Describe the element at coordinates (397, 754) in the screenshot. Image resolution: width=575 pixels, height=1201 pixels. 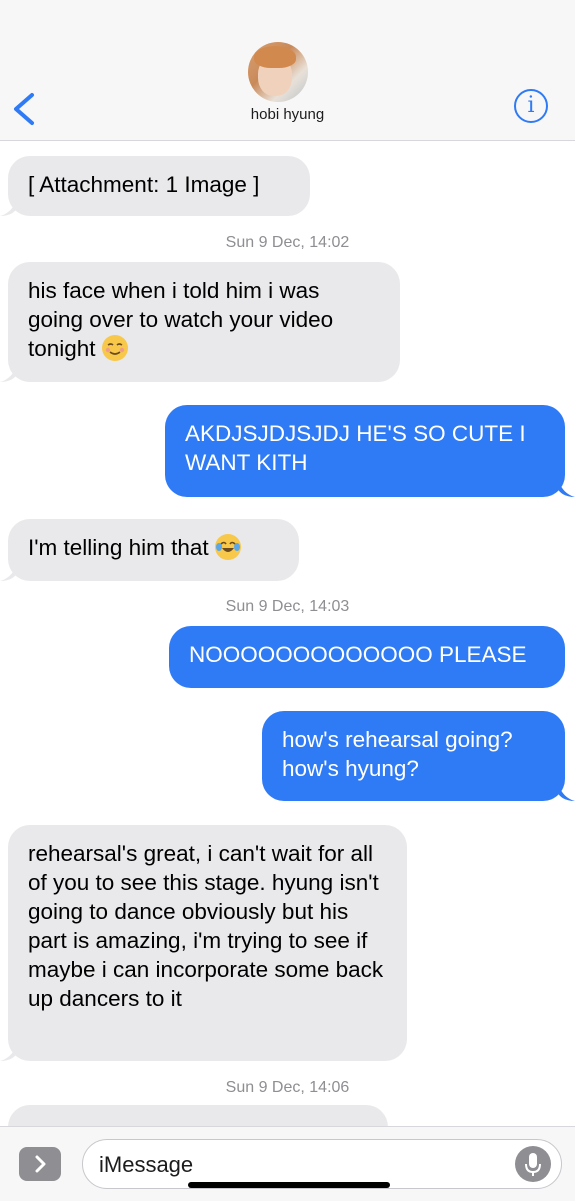
I see `message-text: how's rehearsal going? how's hyung?` at that location.